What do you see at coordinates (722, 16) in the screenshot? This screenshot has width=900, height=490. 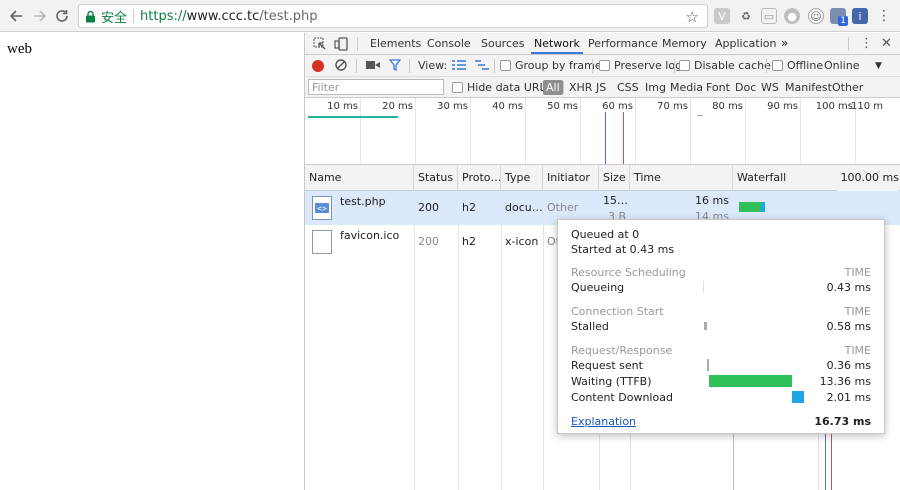 I see `extension-v-icon: V` at bounding box center [722, 16].